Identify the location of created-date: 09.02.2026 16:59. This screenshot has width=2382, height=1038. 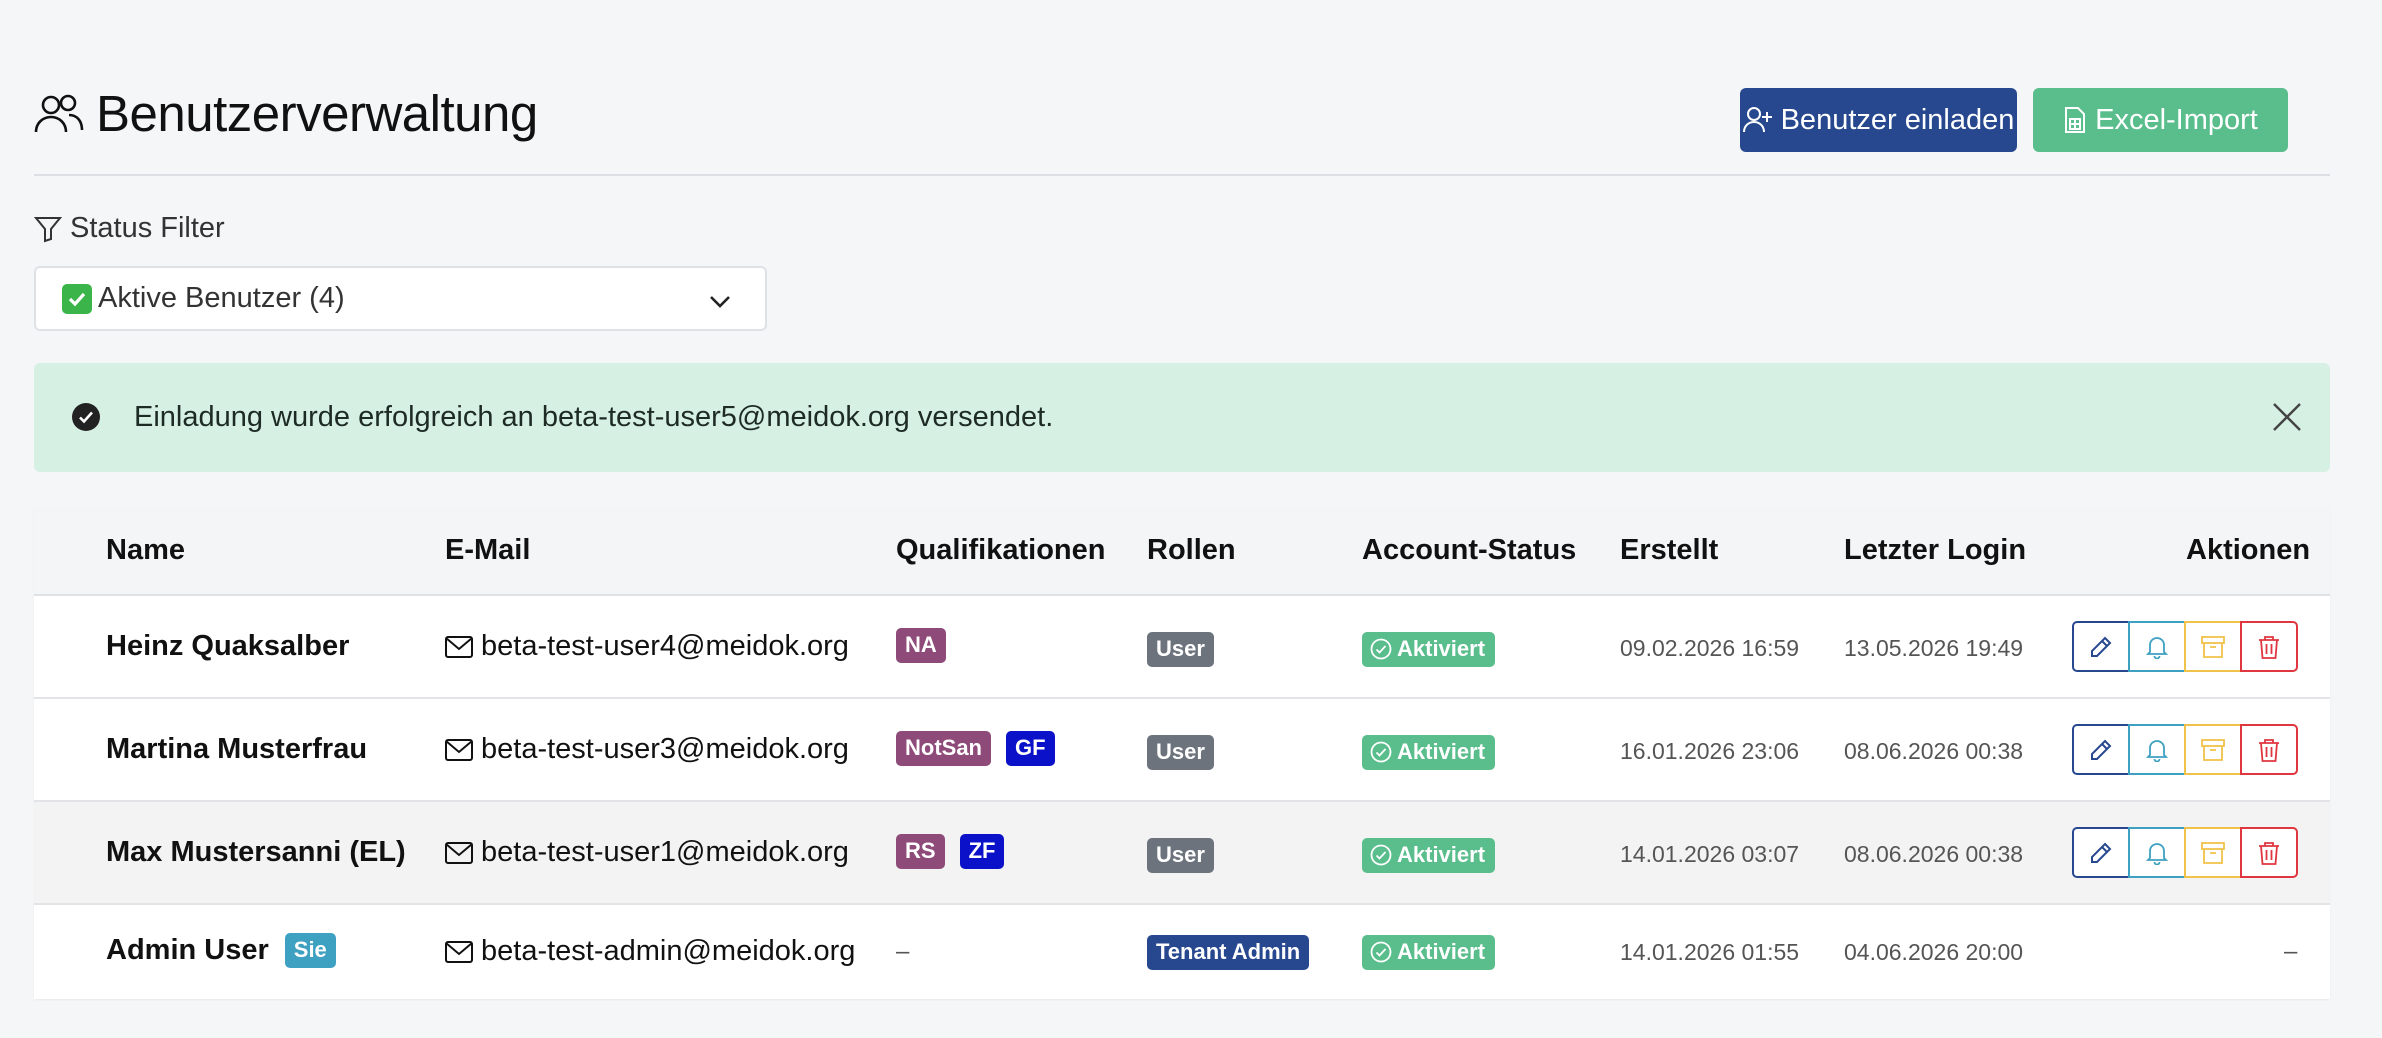
(1710, 648).